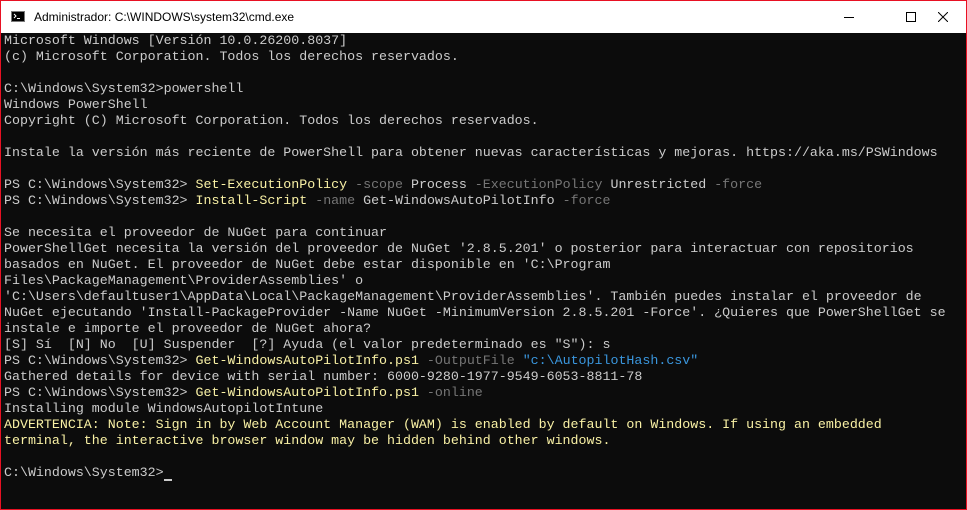 The width and height of the screenshot is (967, 510). I want to click on console-param-text: -ExecutionPolicy, so click(534, 184).